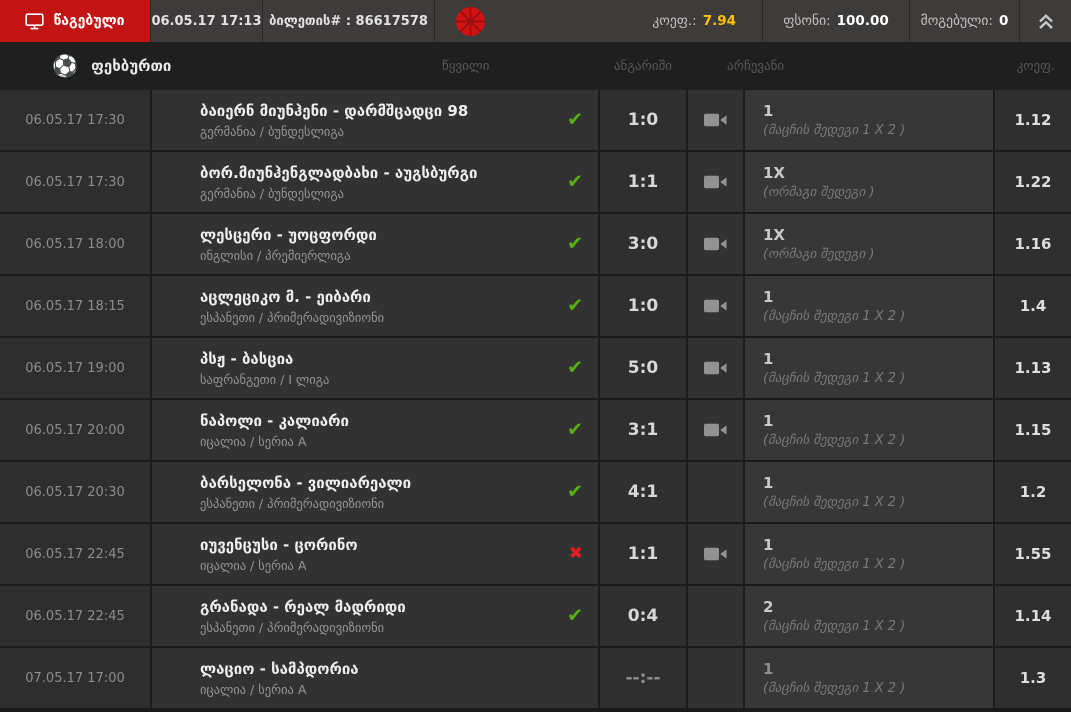 The image size is (1071, 712). What do you see at coordinates (575, 553) in the screenshot?
I see `cross-icon: ✖` at bounding box center [575, 553].